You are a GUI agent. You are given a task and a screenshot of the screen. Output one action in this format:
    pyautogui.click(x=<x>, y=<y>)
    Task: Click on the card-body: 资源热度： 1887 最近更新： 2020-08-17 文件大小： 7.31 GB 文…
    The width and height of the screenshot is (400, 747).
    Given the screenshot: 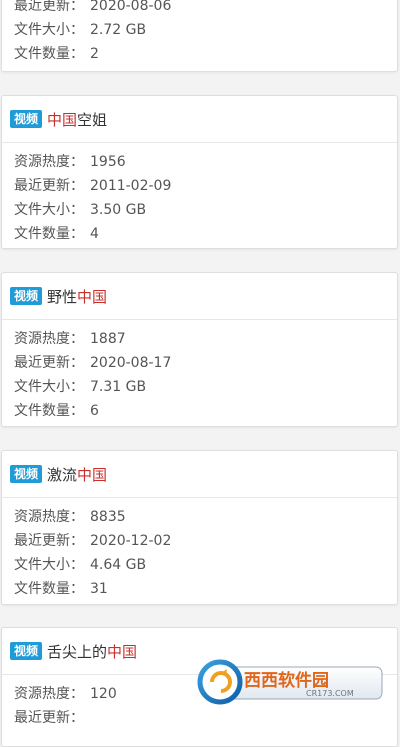 What is the action you would take?
    pyautogui.click(x=199, y=373)
    